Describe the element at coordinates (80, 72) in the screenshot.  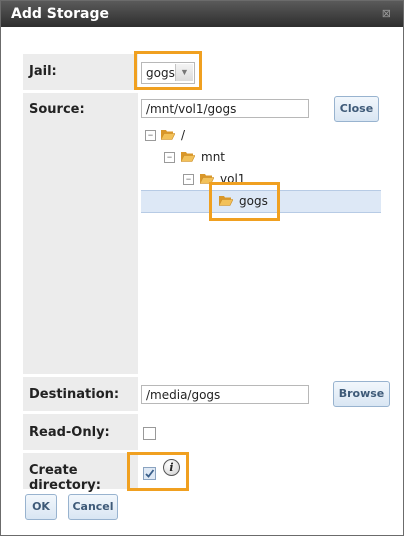
I see `jail-label-cell: Jail:` at that location.